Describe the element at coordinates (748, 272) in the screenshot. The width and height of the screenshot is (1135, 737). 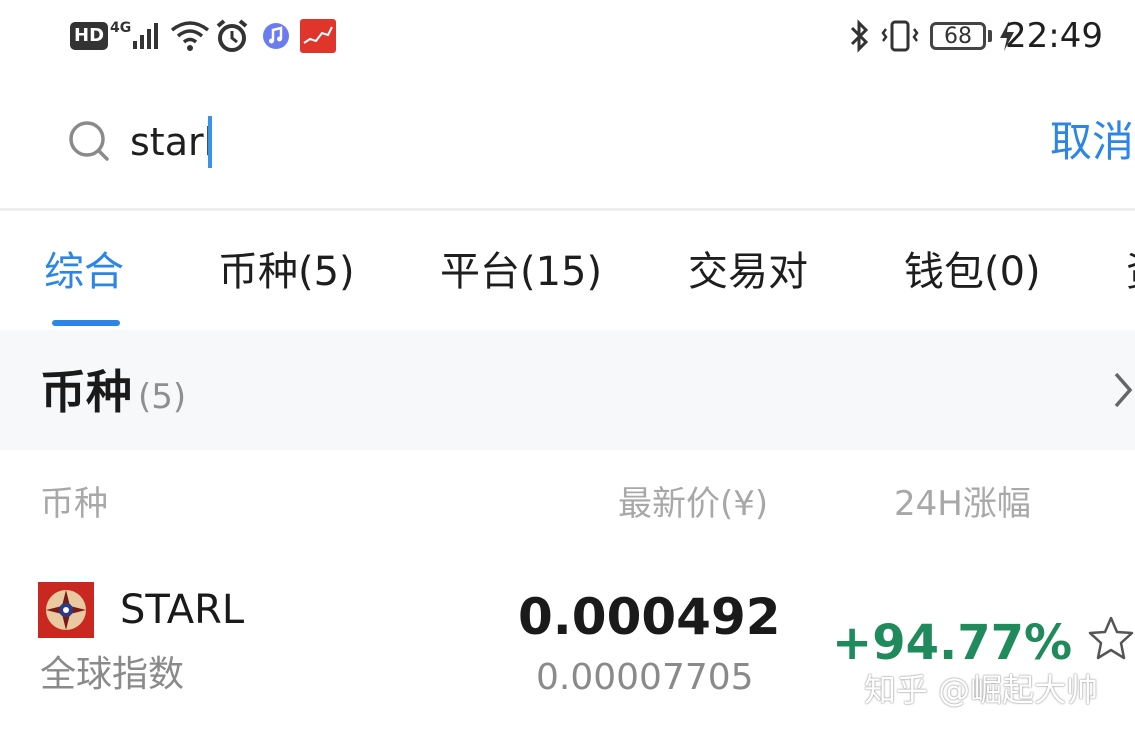
I see `tab-trading-pairs: 交易对` at that location.